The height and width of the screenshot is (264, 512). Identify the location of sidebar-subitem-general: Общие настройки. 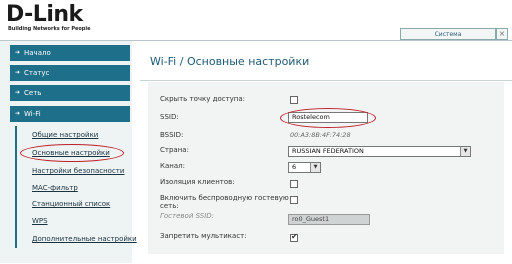
(82, 135).